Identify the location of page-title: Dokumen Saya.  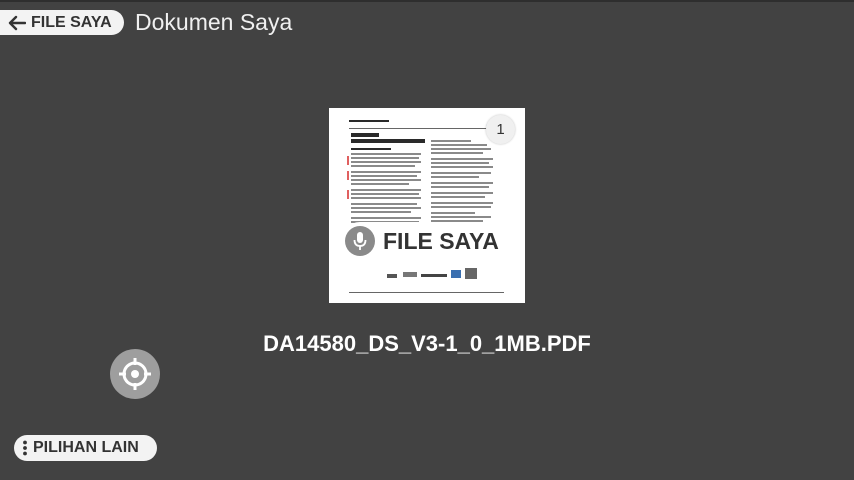
(214, 22).